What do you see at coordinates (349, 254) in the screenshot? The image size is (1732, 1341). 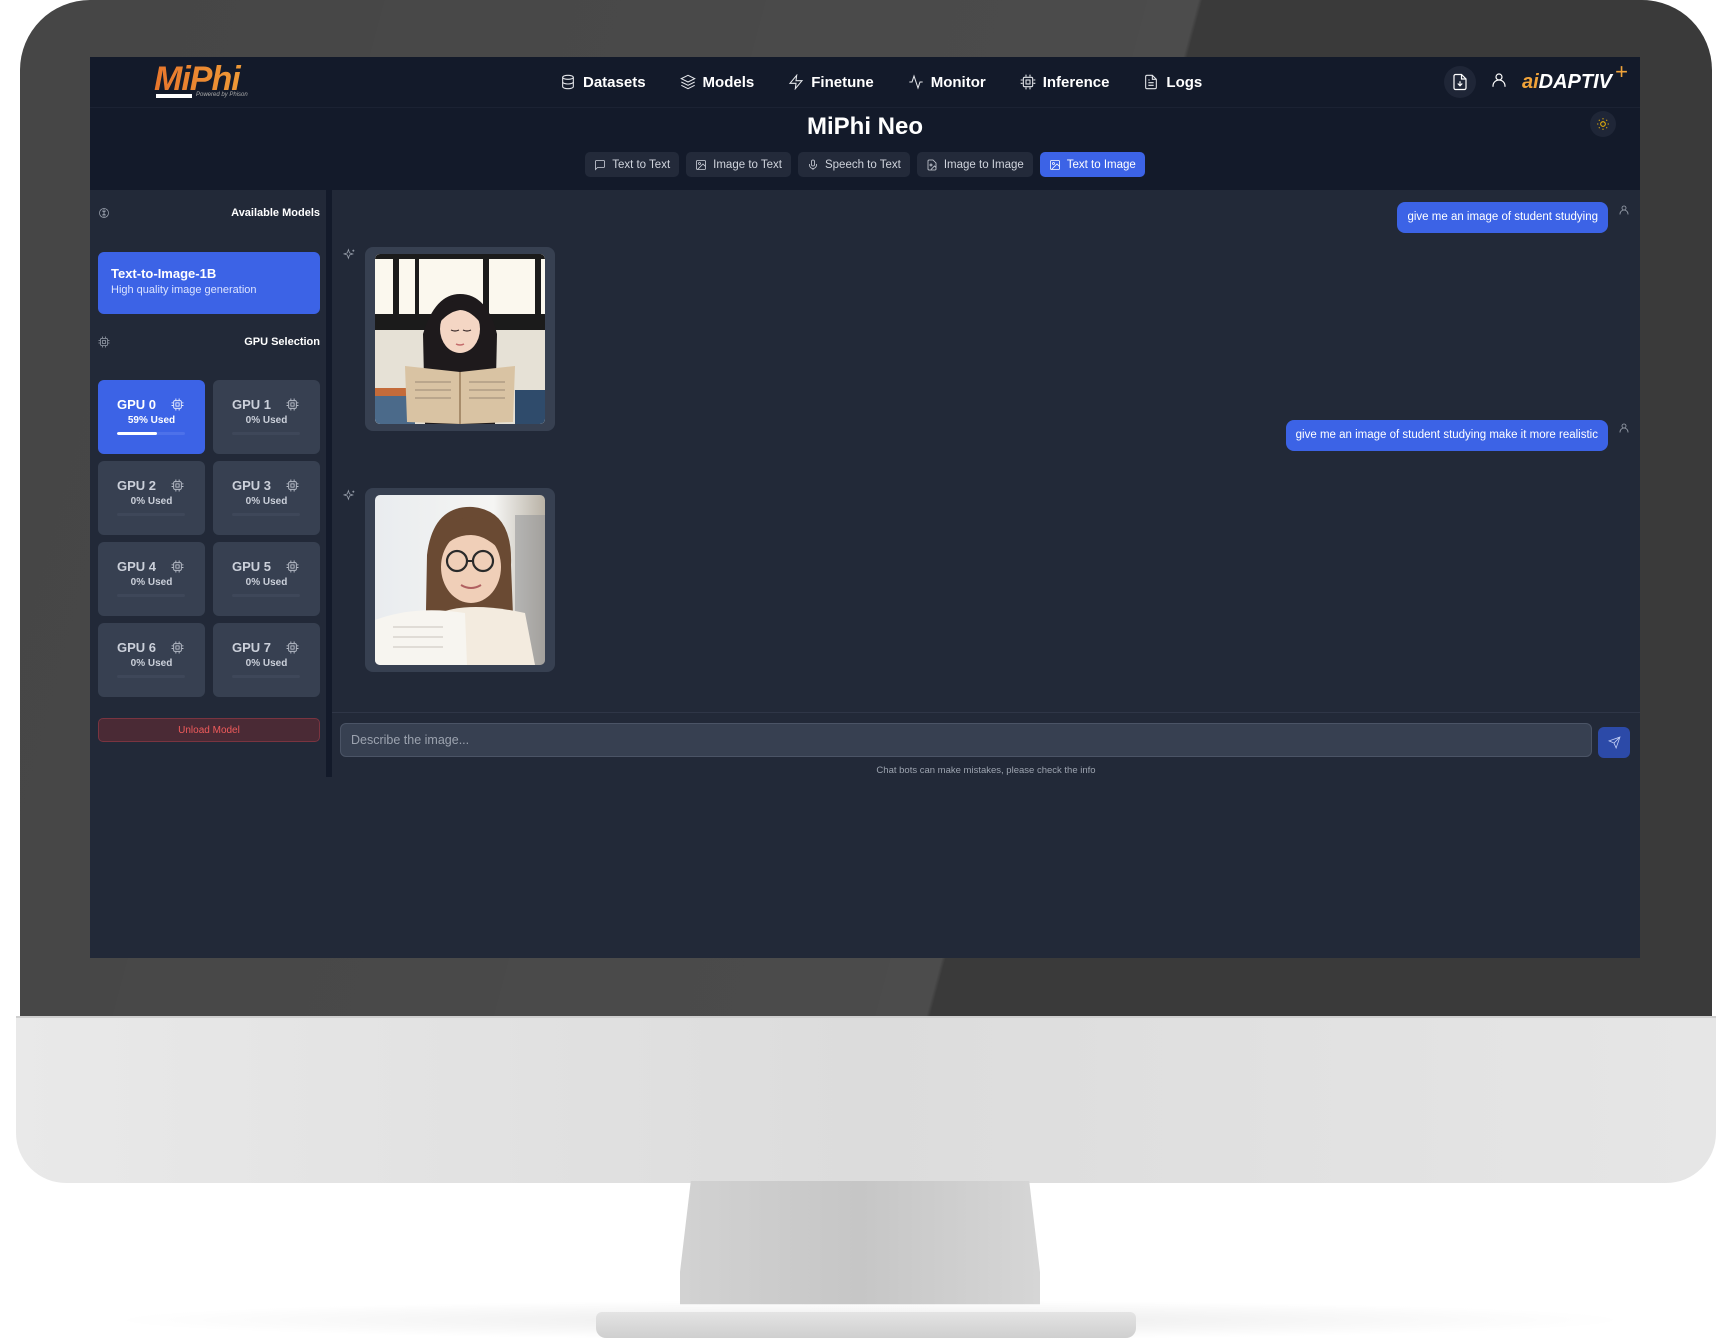 I see `sparkles-icon` at bounding box center [349, 254].